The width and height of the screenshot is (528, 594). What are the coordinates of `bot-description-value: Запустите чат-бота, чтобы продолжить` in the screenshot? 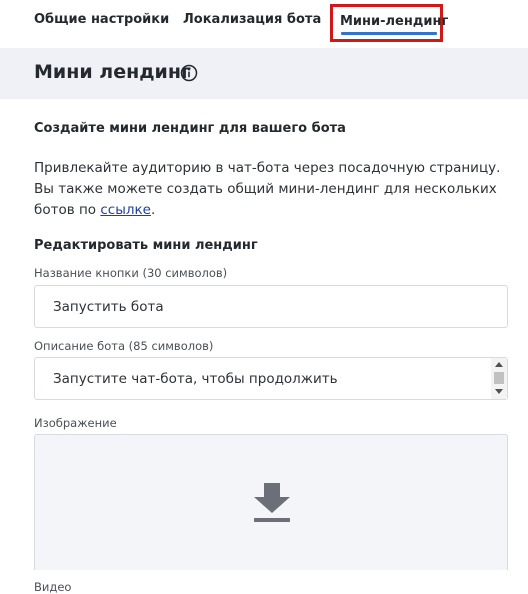 It's located at (195, 379).